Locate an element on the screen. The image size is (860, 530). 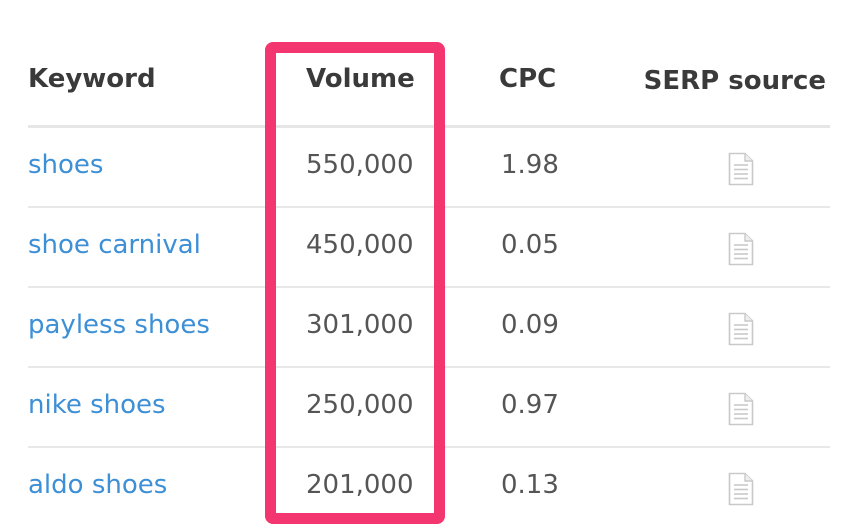
cpc-value: 0.97 is located at coordinates (530, 405).